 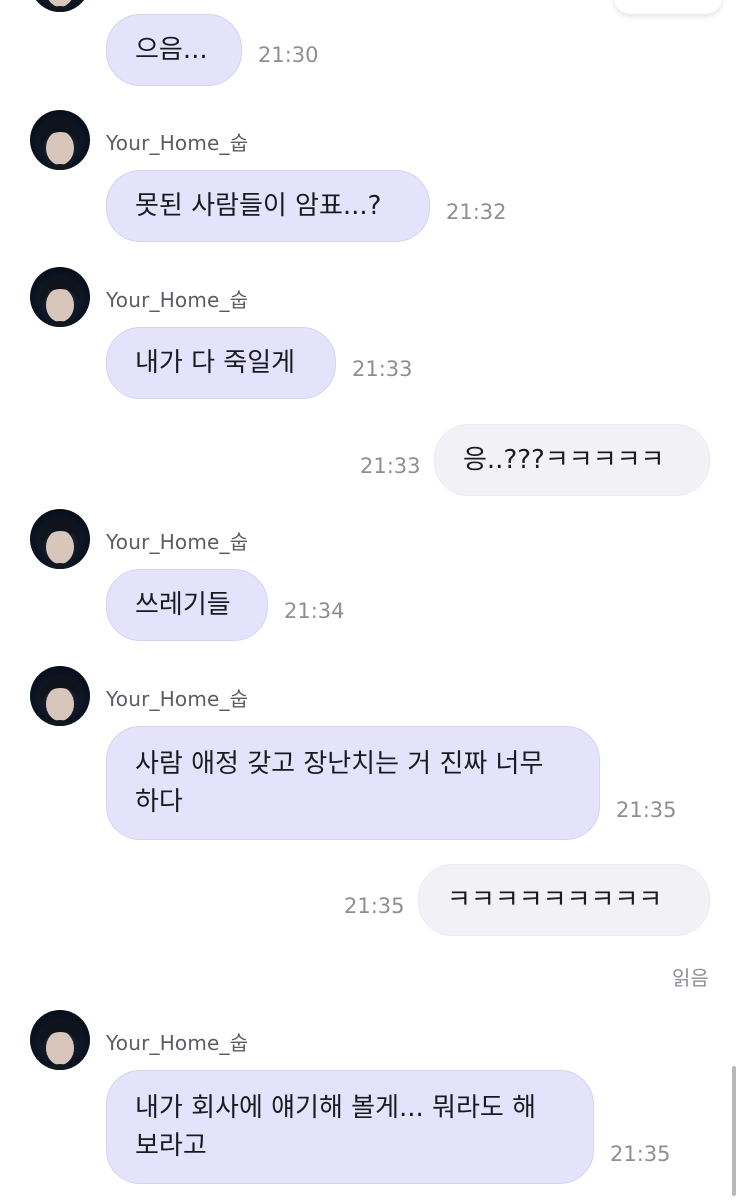 I want to click on message-bubble: 쓰레기들, so click(x=187, y=605).